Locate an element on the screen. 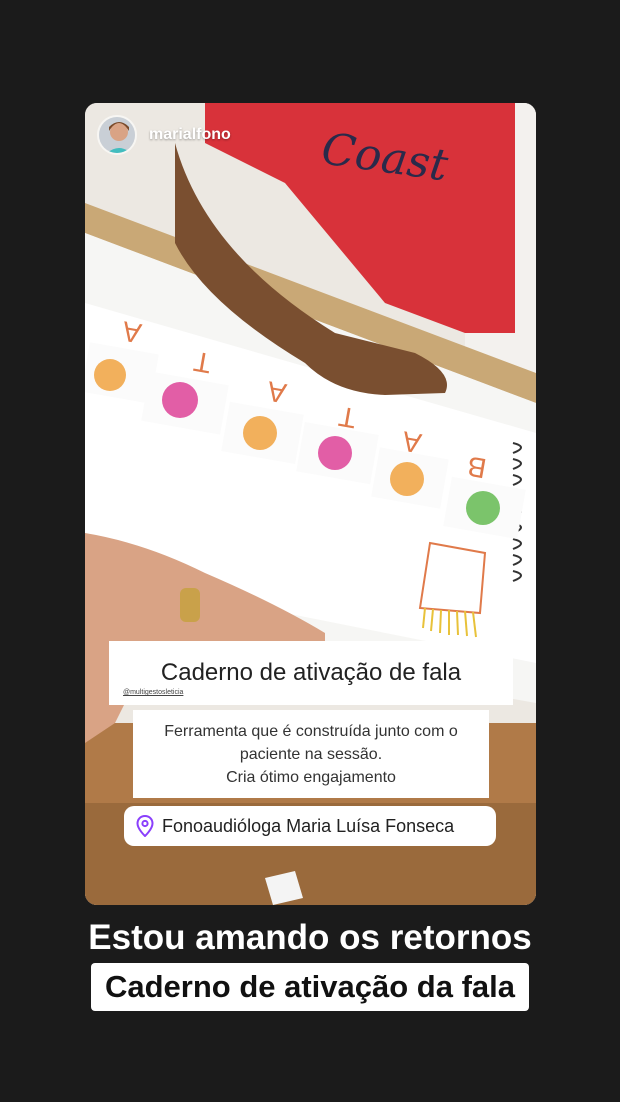 Image resolution: width=620 pixels, height=1102 pixels. description-line: paciente na sessão. is located at coordinates (311, 754).